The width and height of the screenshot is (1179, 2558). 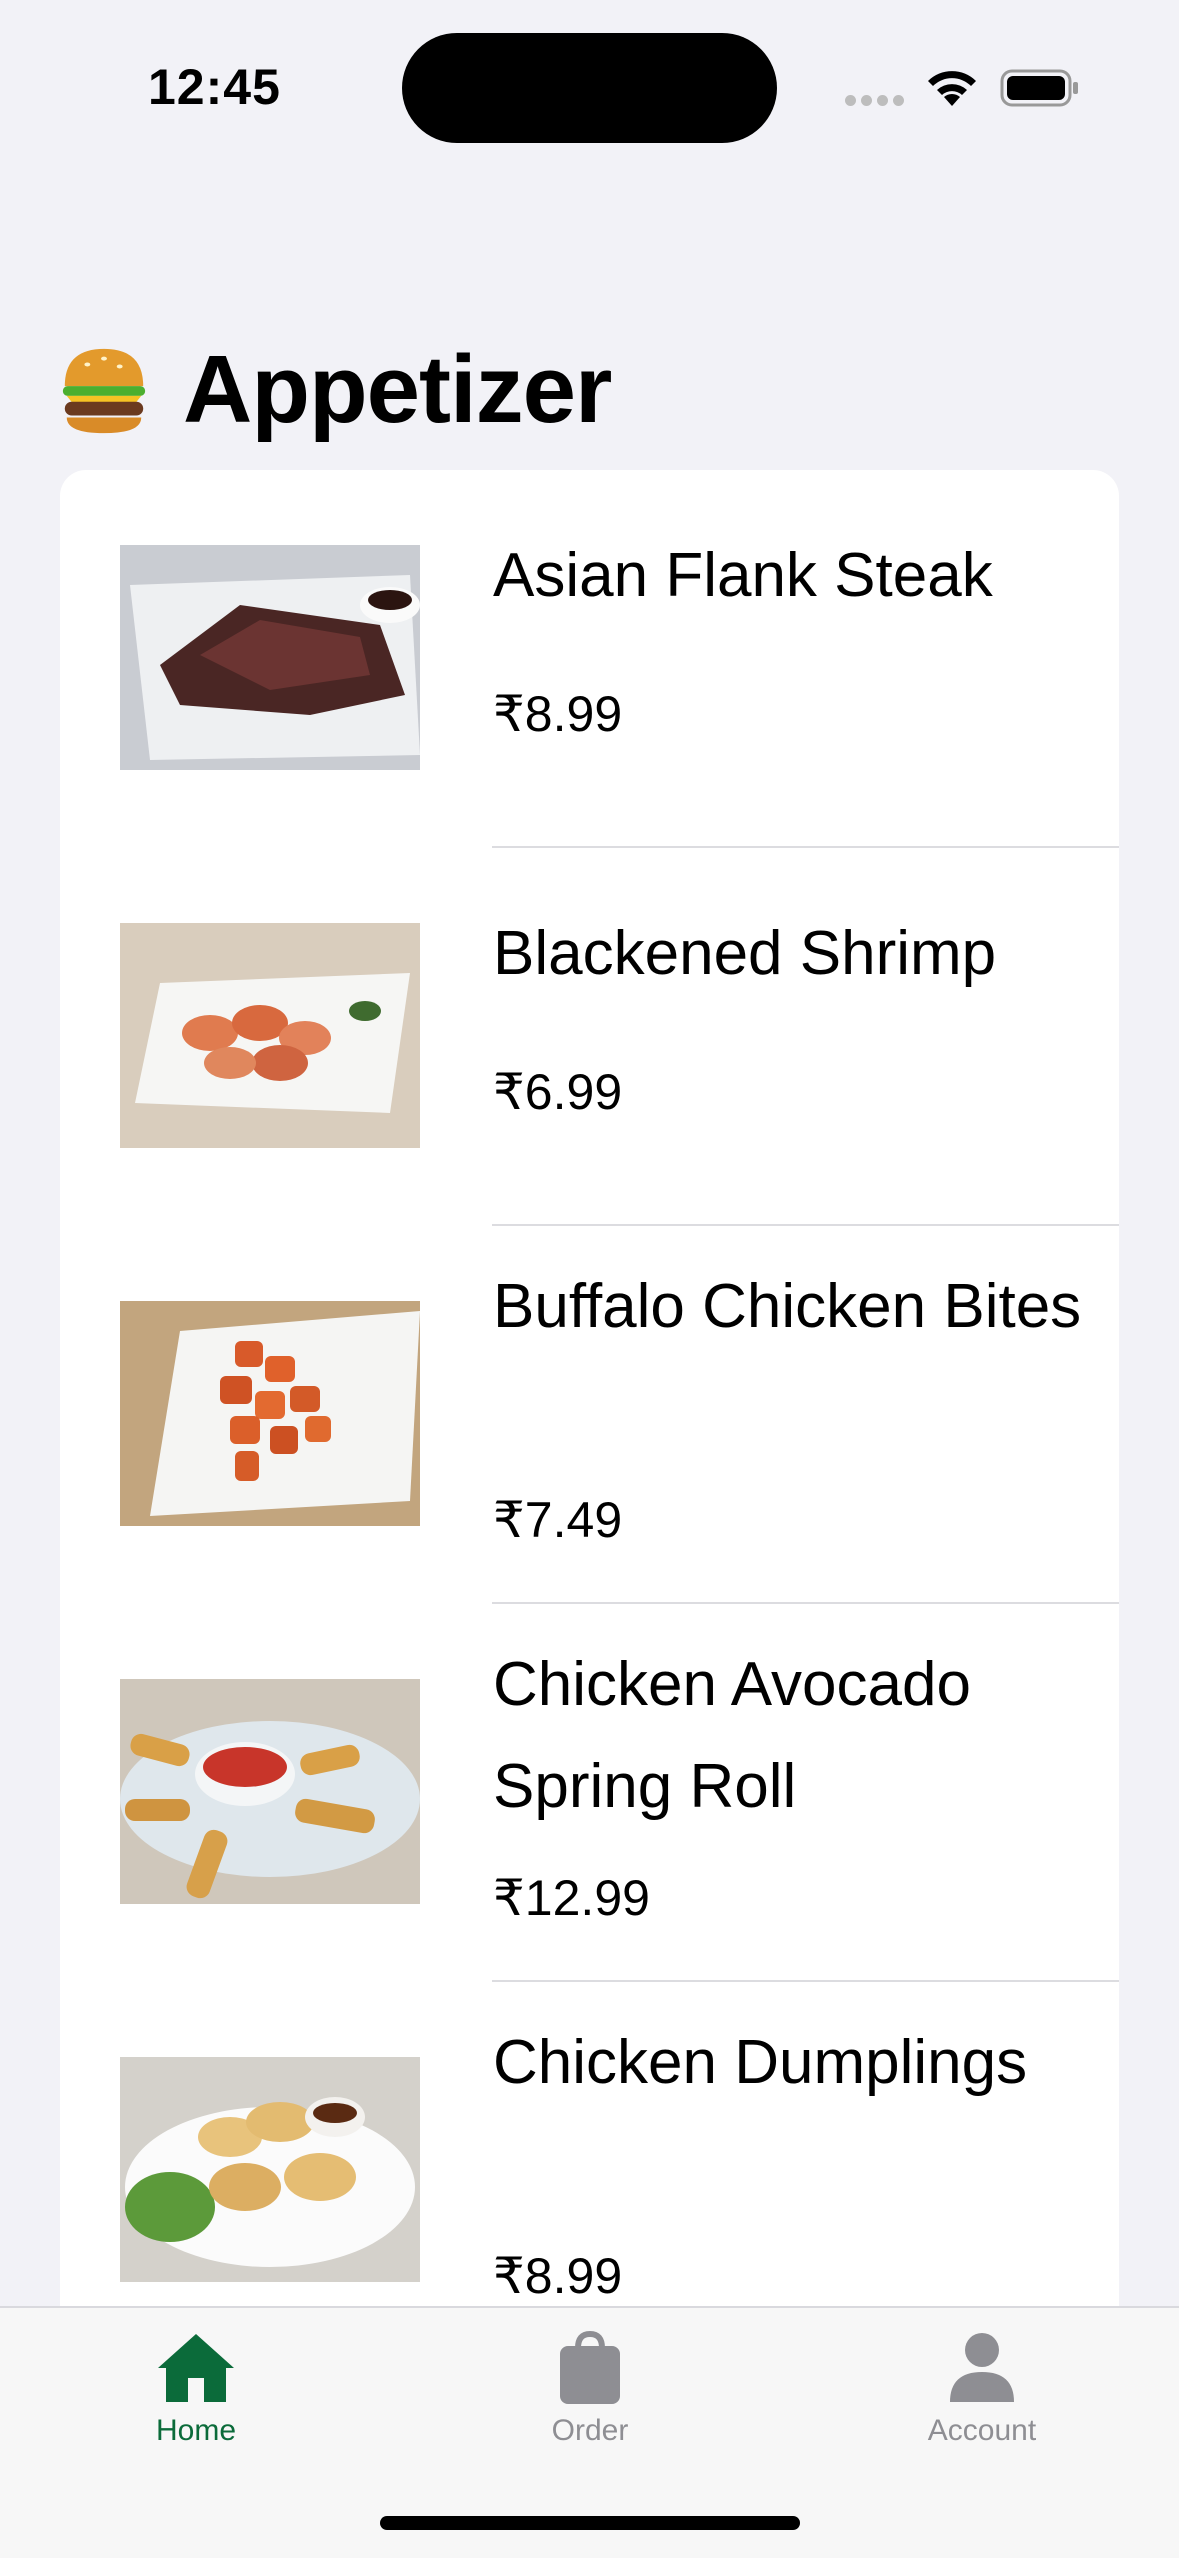 What do you see at coordinates (745, 953) in the screenshot?
I see `item-name: Blackened Shrimp` at bounding box center [745, 953].